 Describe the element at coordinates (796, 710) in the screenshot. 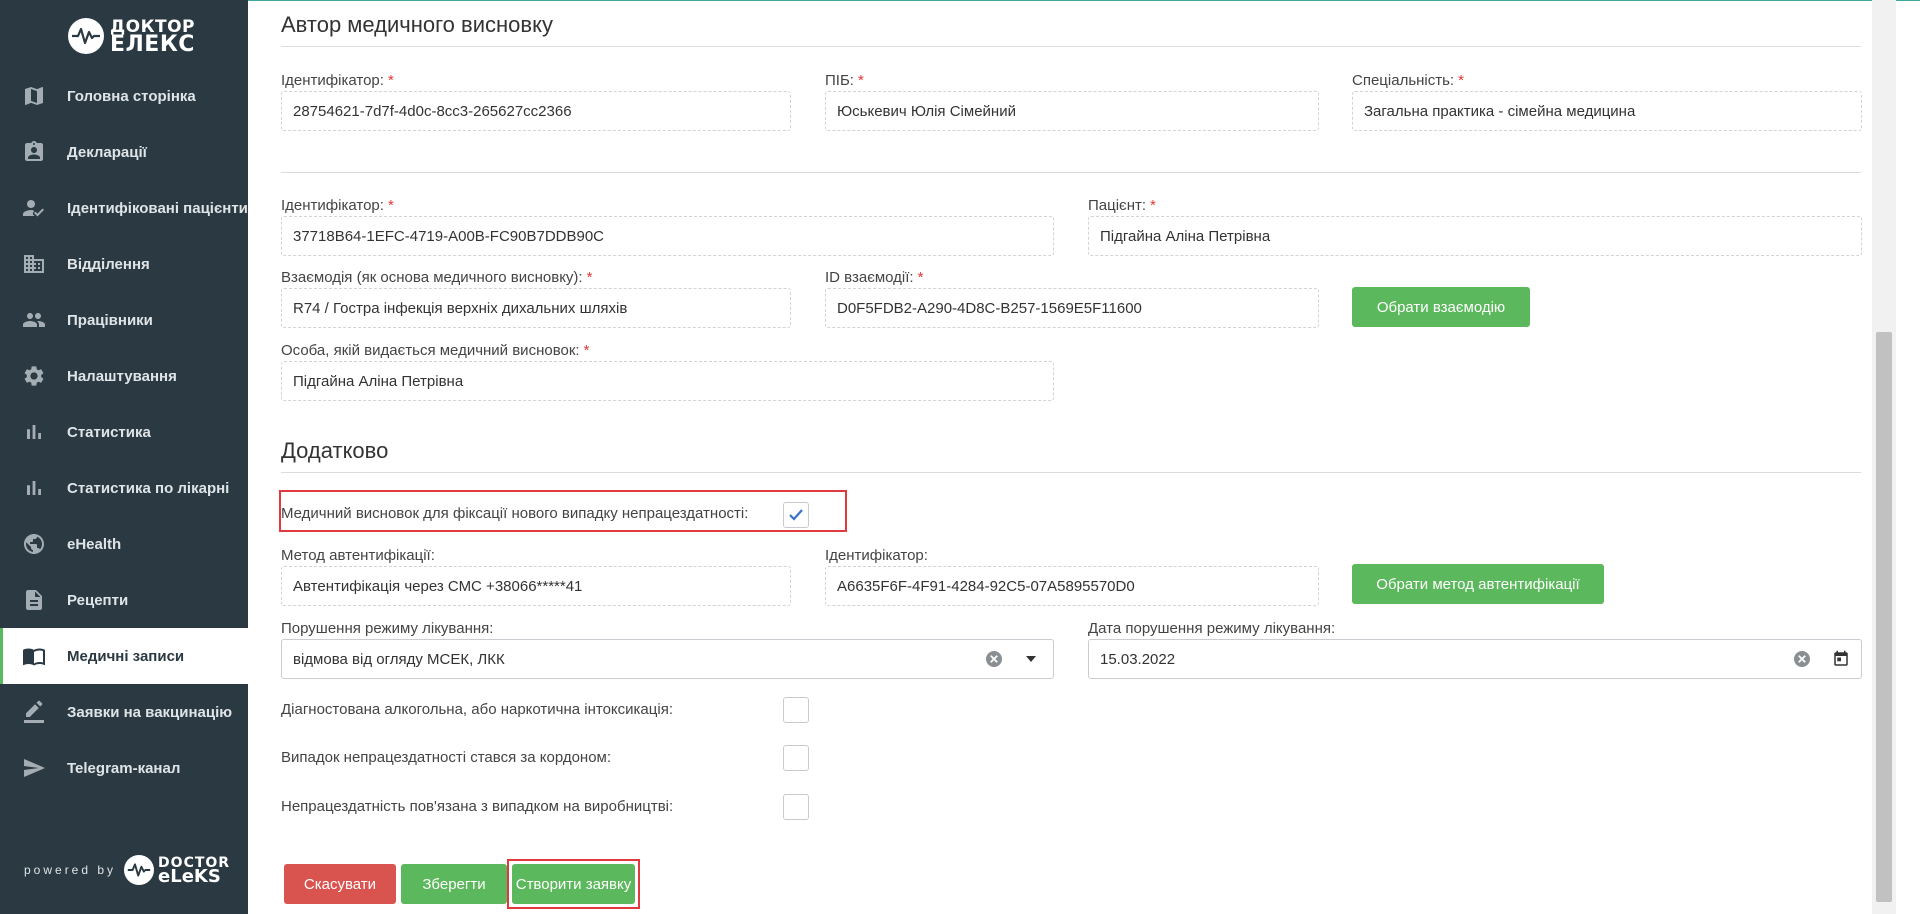

I see `alcohol-checkbox` at that location.